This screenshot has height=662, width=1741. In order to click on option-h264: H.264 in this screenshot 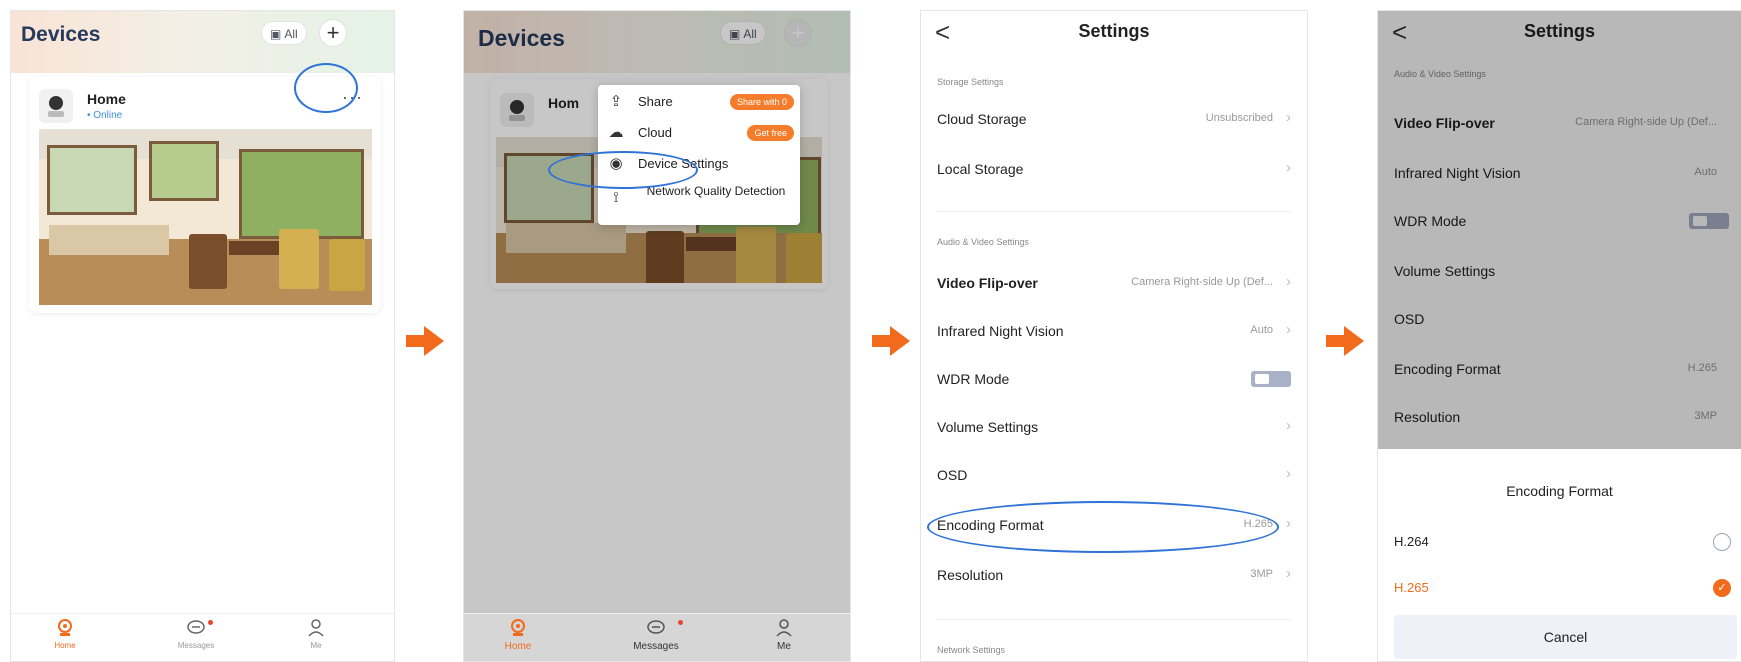, I will do `click(1562, 542)`.